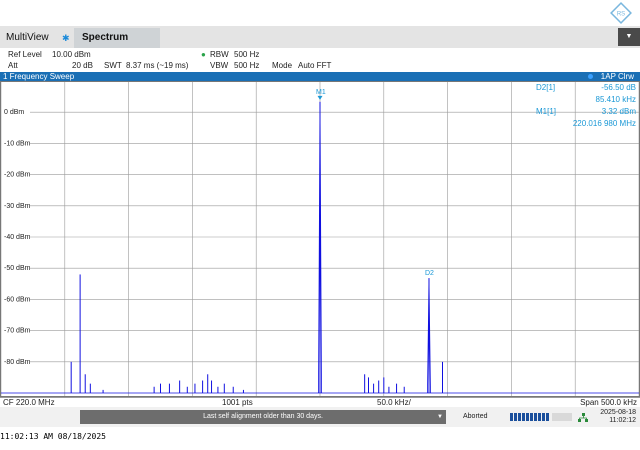  I want to click on dropdown-menu-button: ▼, so click(629, 37).